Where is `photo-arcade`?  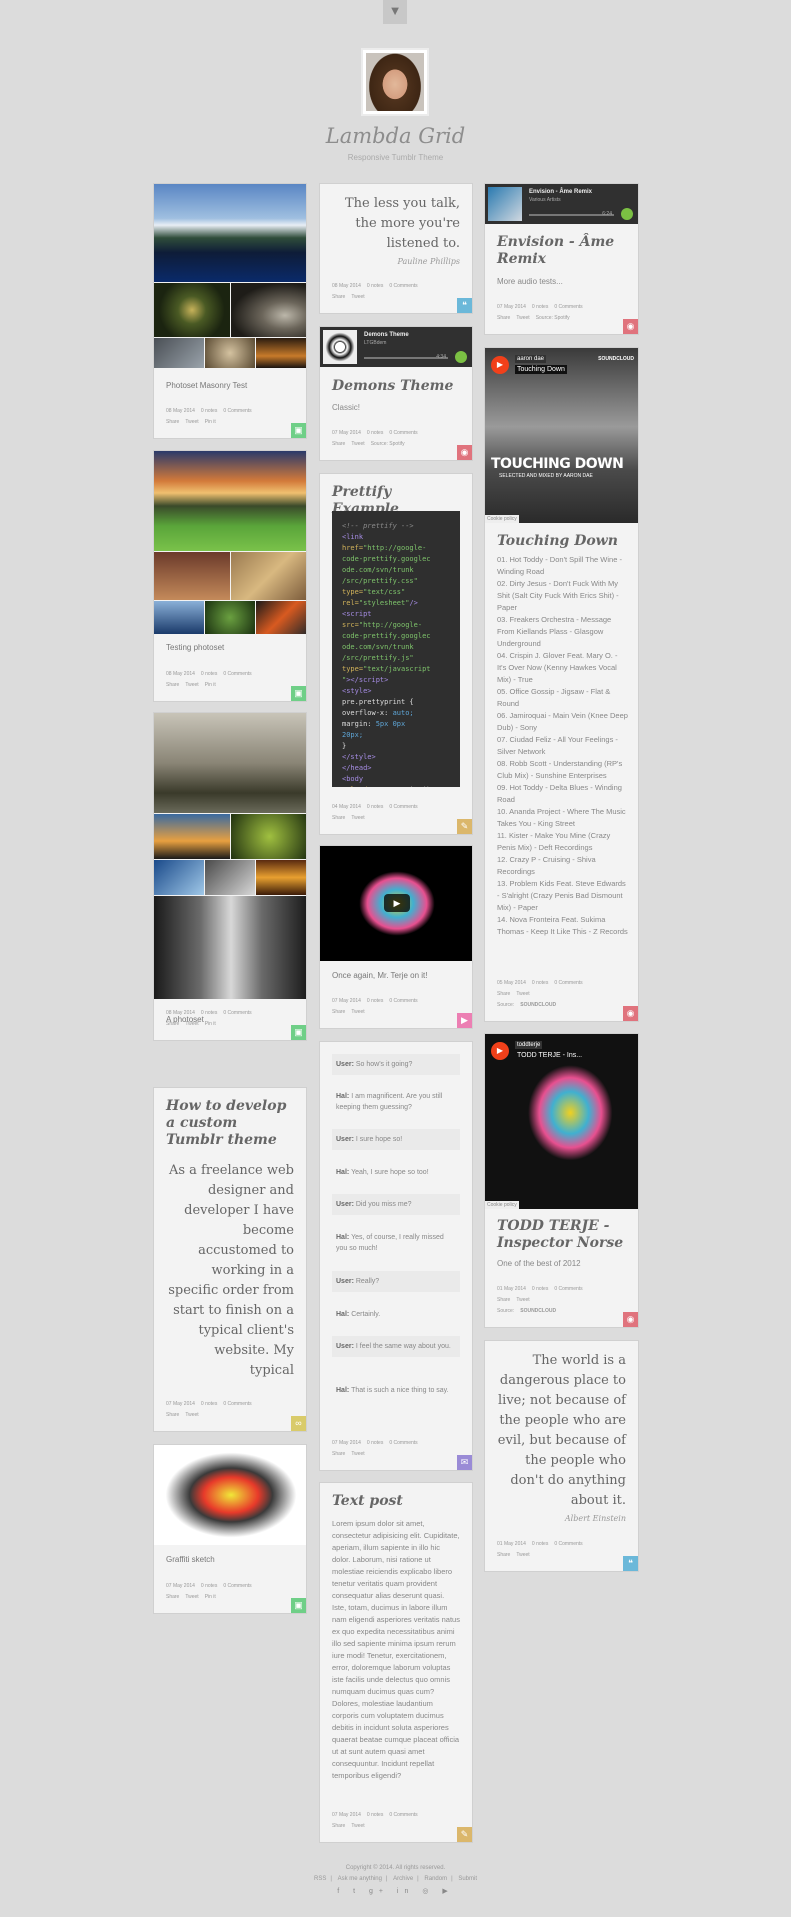 photo-arcade is located at coordinates (230, 947).